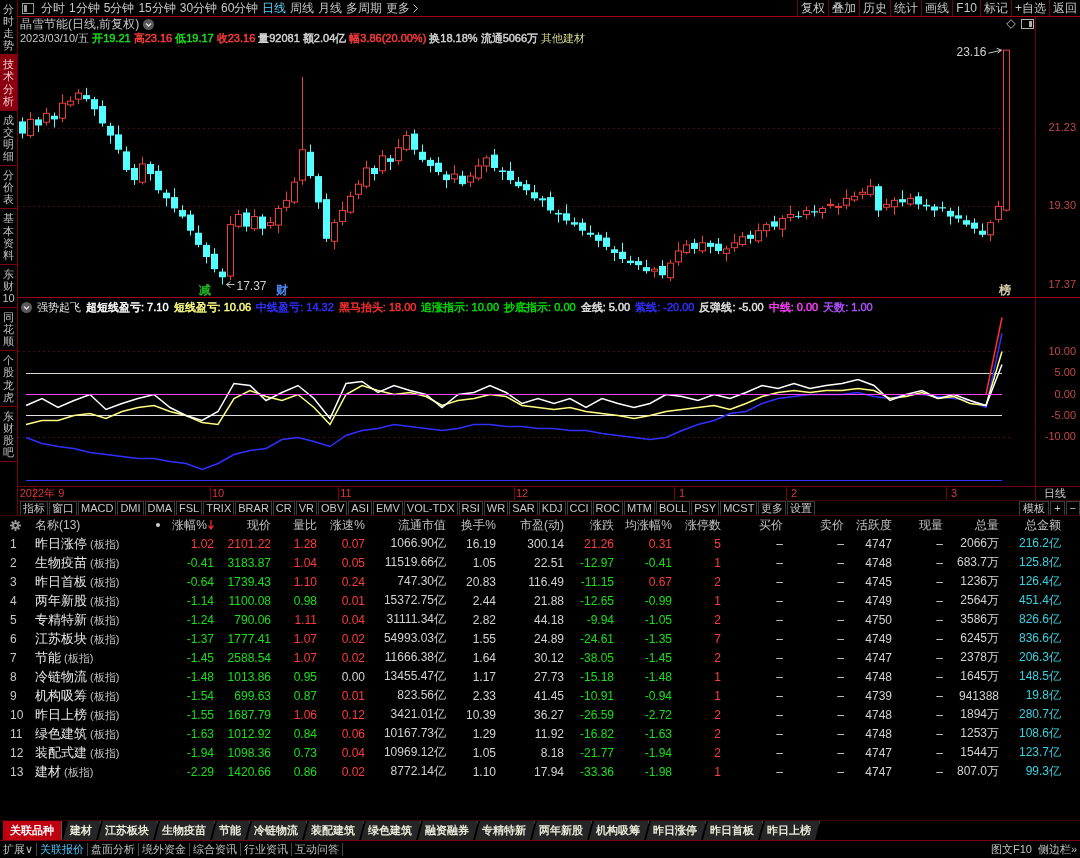 This screenshot has width=1080, height=858. What do you see at coordinates (61, 638) in the screenshot?
I see `sector-name: 江苏板块` at bounding box center [61, 638].